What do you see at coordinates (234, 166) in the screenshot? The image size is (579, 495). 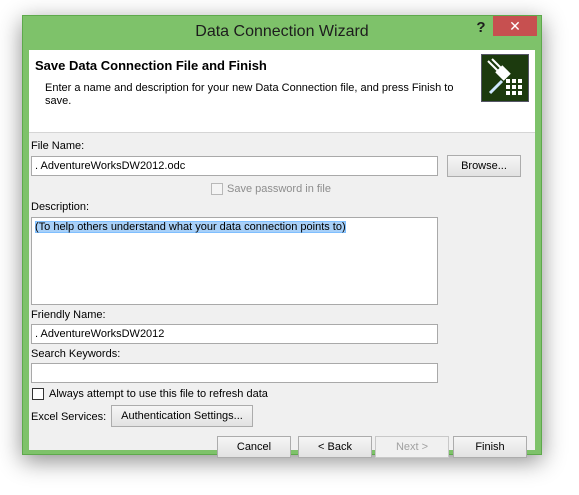 I see `file-name-input: . AdventureWorksDW2012.odc` at bounding box center [234, 166].